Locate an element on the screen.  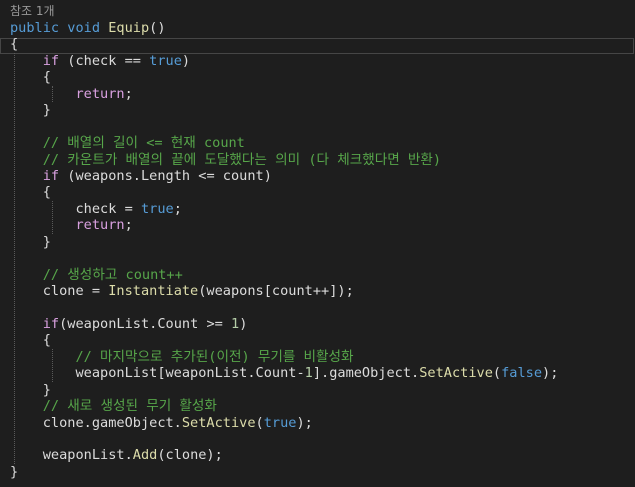
code-line: weaponList.Add(clone); is located at coordinates (317, 455).